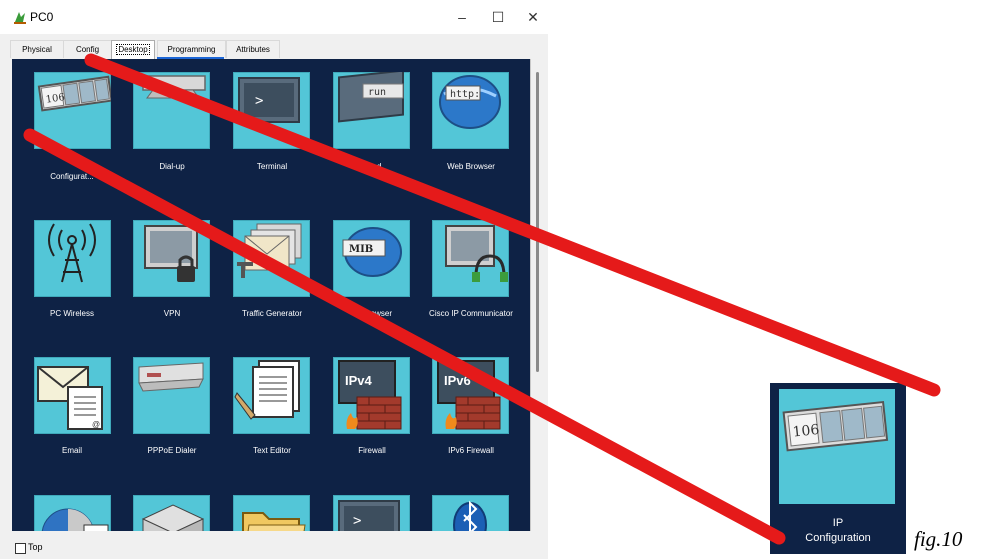 The height and width of the screenshot is (559, 986). What do you see at coordinates (371, 395) in the screenshot?
I see `firewall-icon: IPv4` at bounding box center [371, 395].